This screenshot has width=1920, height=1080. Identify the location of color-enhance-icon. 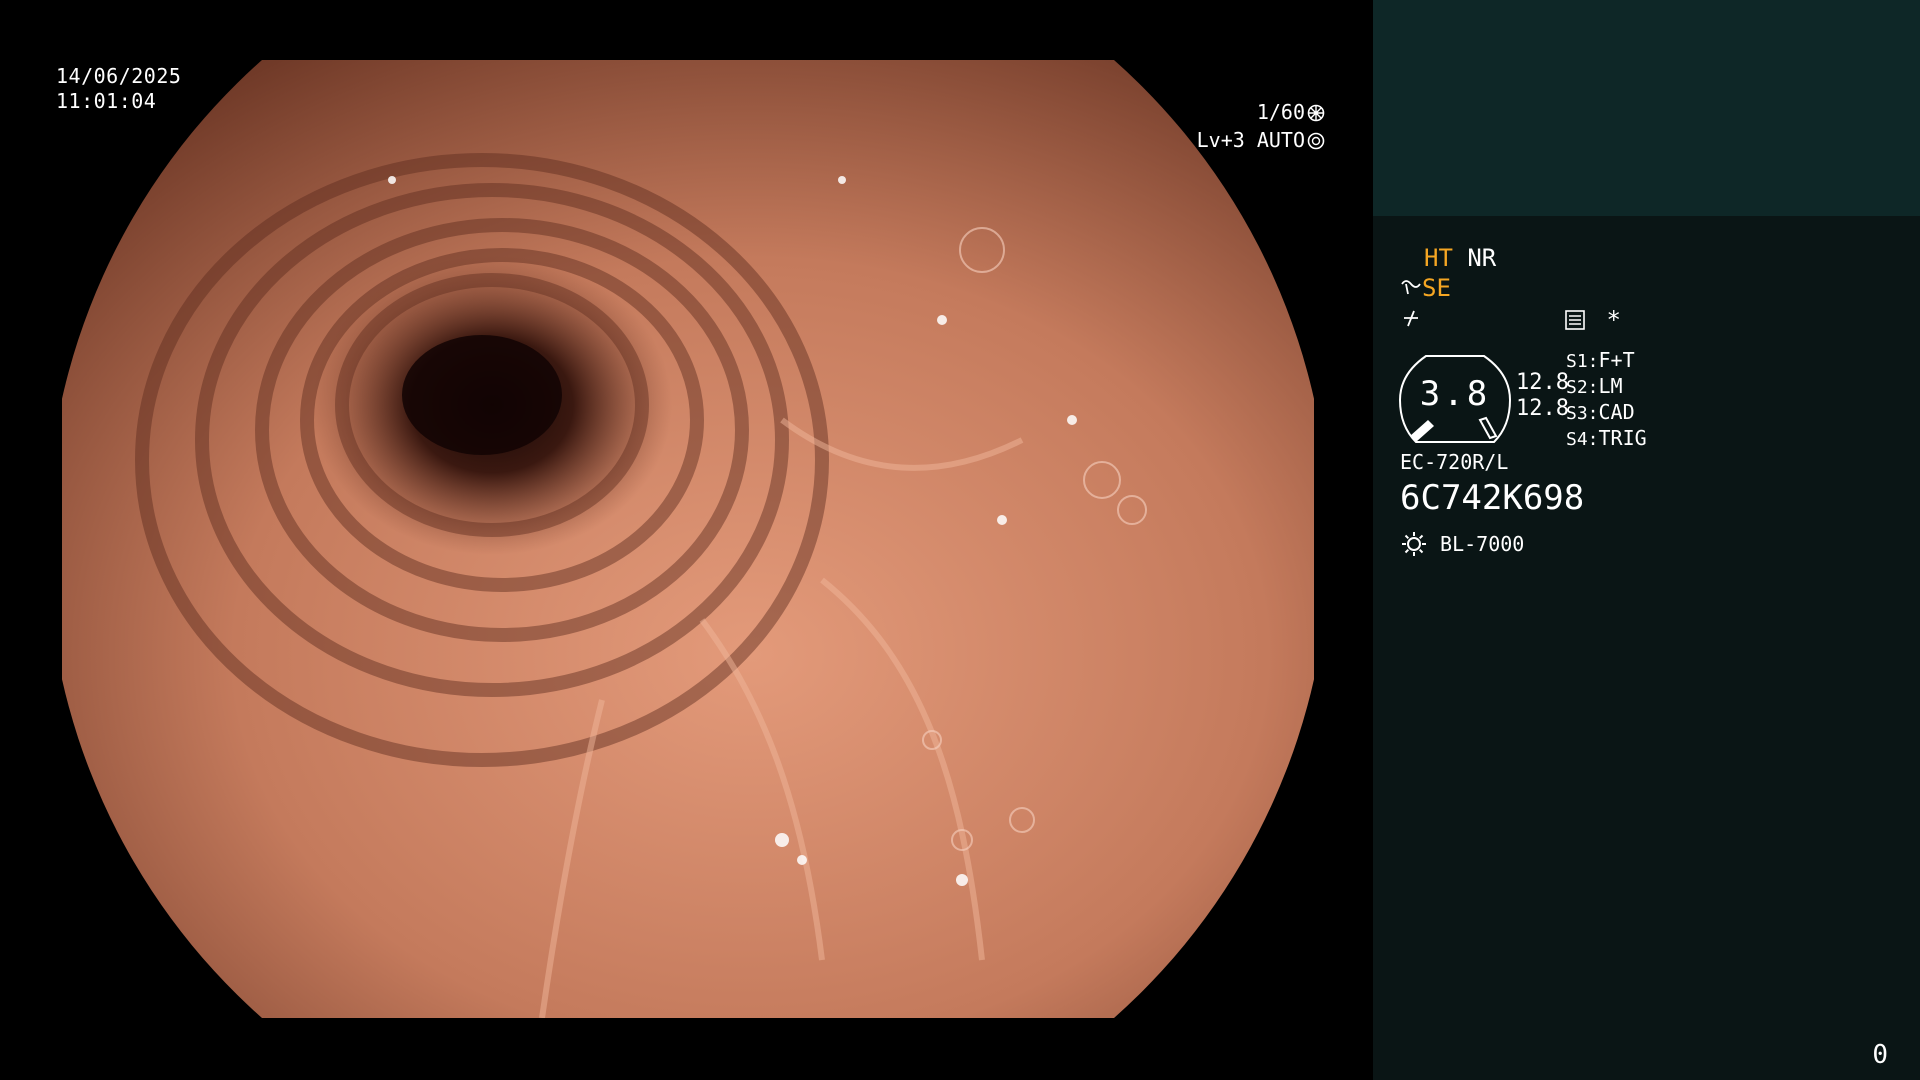
(1411, 318).